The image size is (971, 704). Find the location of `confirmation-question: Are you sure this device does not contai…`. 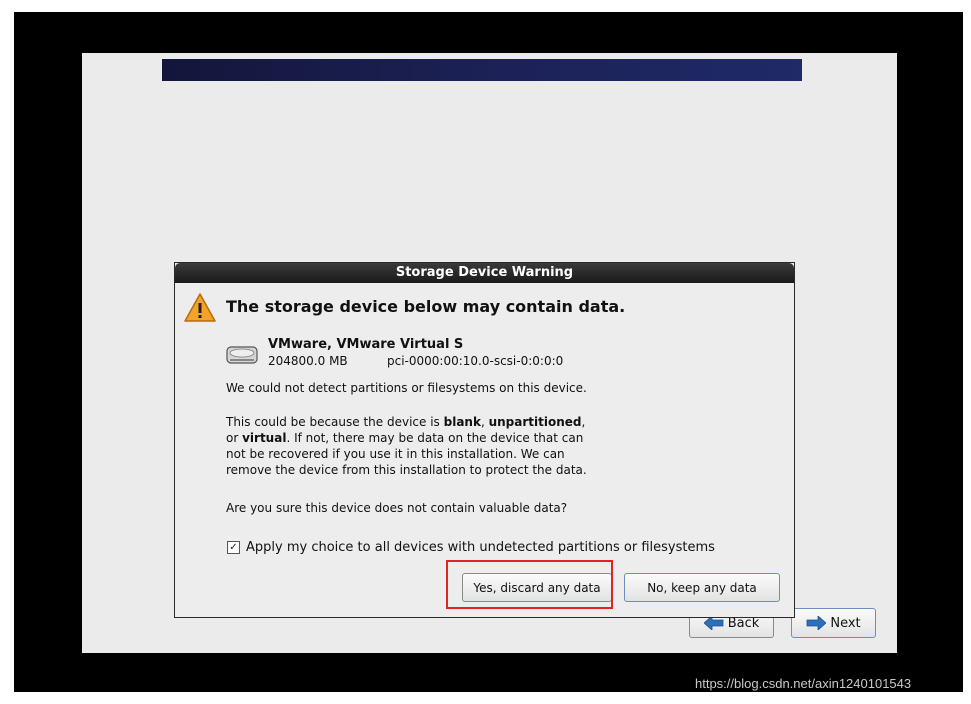

confirmation-question: Are you sure this device does not contai… is located at coordinates (397, 508).